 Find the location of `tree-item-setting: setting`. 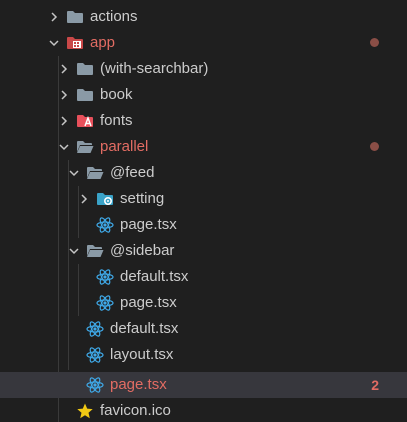

tree-item-setting: setting is located at coordinates (203, 199).